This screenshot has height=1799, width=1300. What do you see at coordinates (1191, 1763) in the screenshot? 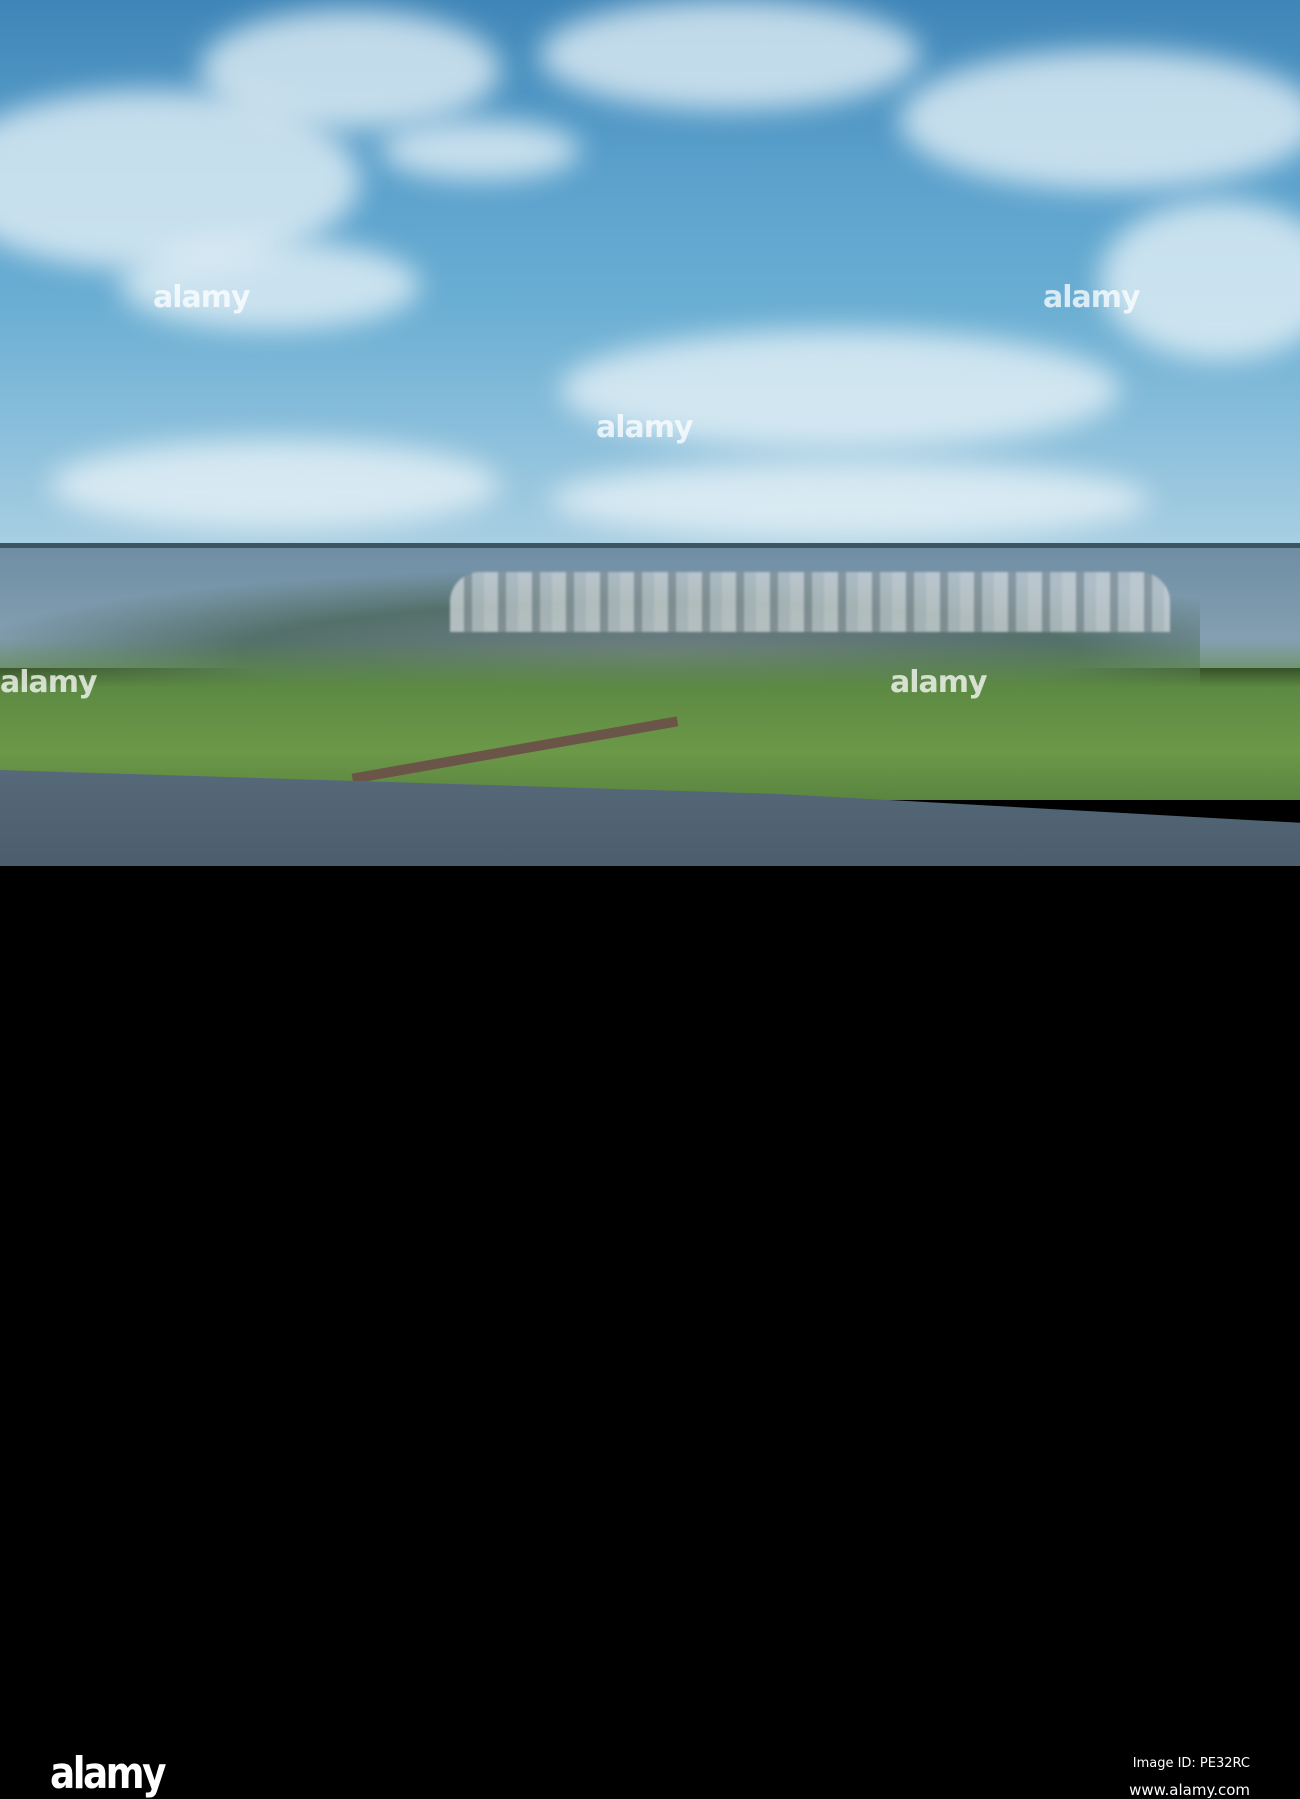
I see `image-id: Image ID: PE32RC` at bounding box center [1191, 1763].